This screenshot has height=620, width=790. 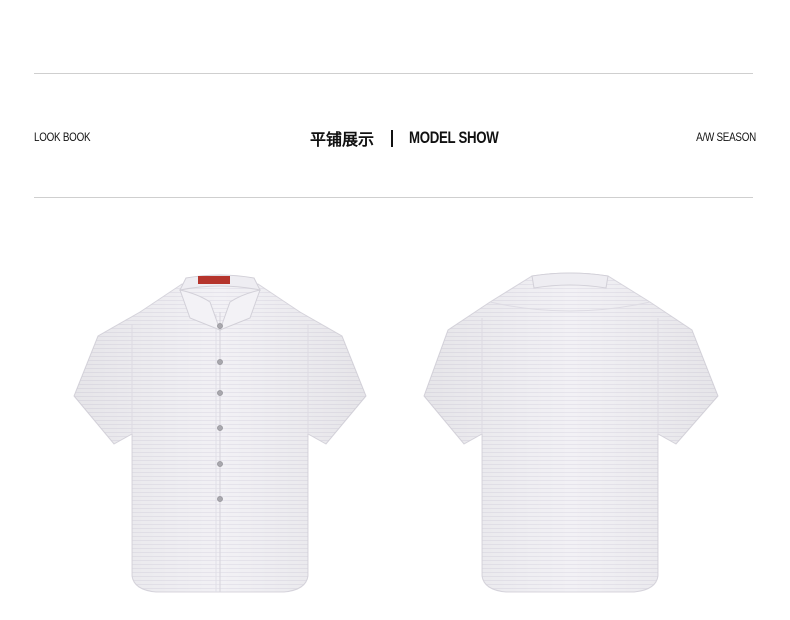 I want to click on section-title: 平铺展示 MODEL SHOW, so click(x=417, y=138).